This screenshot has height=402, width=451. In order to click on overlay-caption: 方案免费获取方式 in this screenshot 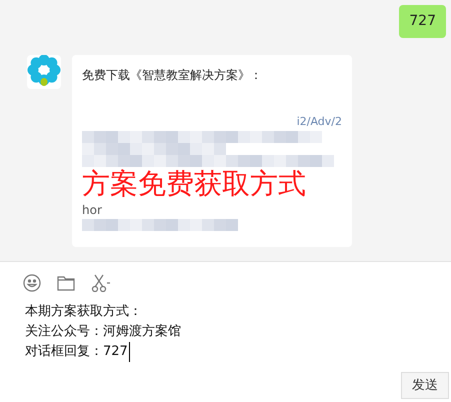, I will do `click(194, 183)`.